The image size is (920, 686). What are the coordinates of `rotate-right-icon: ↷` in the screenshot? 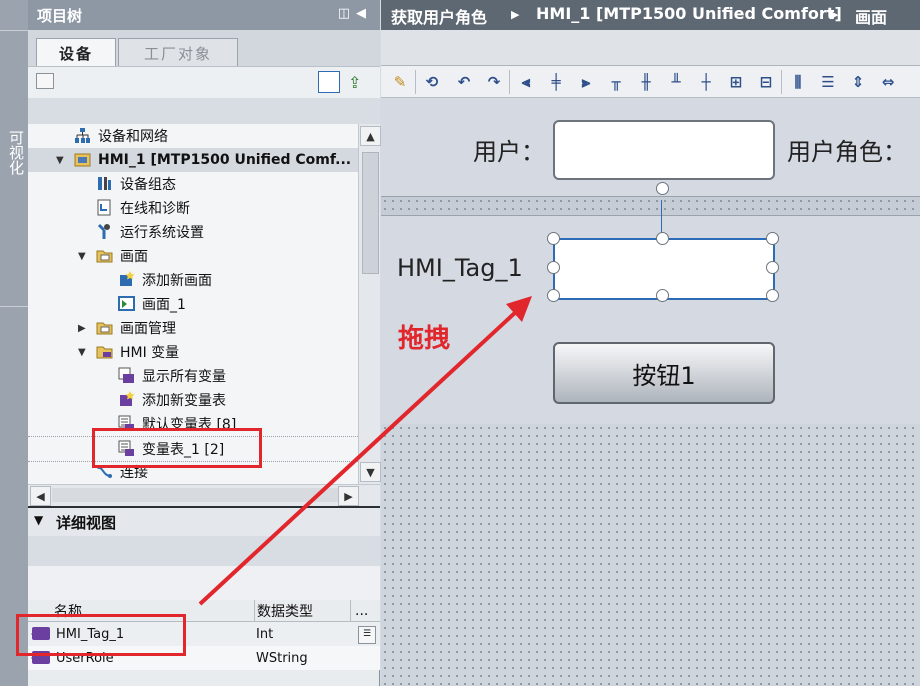 It's located at (494, 82).